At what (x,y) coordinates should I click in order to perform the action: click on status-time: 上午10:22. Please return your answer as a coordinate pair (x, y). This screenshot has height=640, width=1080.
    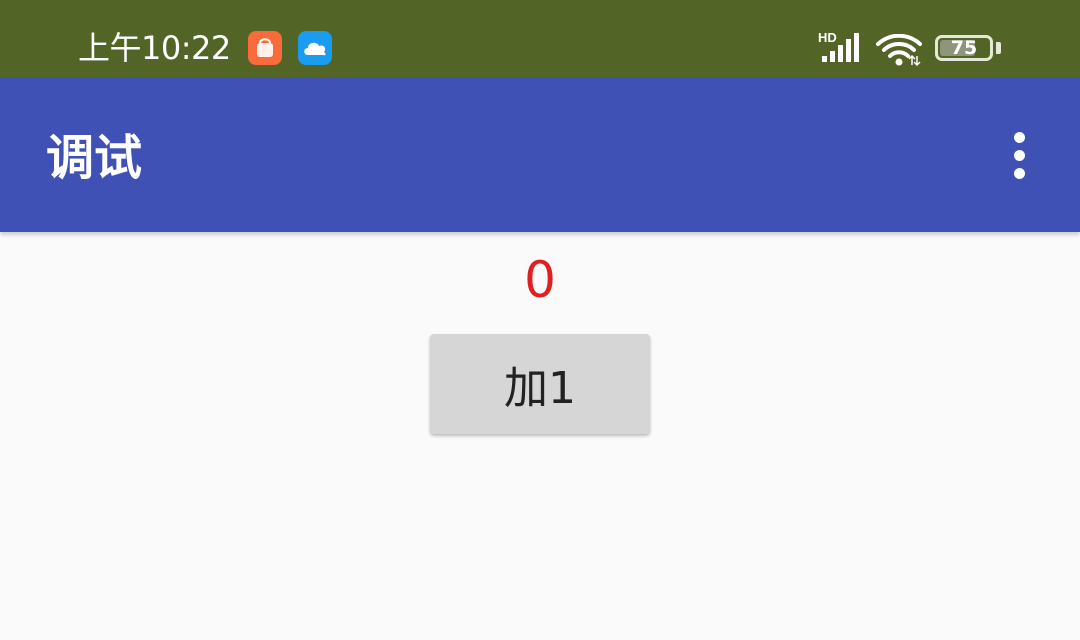
    Looking at the image, I should click on (154, 48).